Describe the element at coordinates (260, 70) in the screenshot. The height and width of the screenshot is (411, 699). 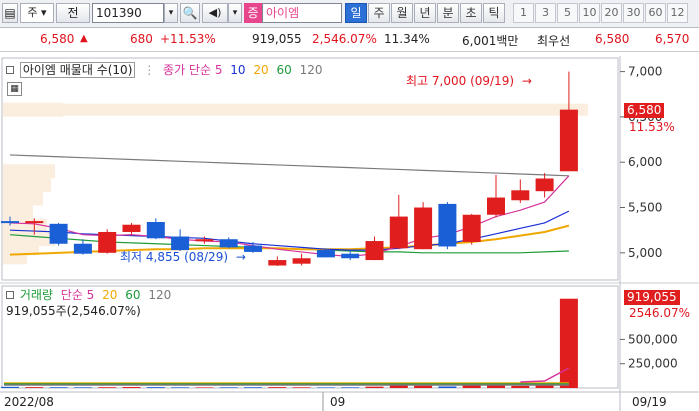
I see `ma-20-label: 20` at that location.